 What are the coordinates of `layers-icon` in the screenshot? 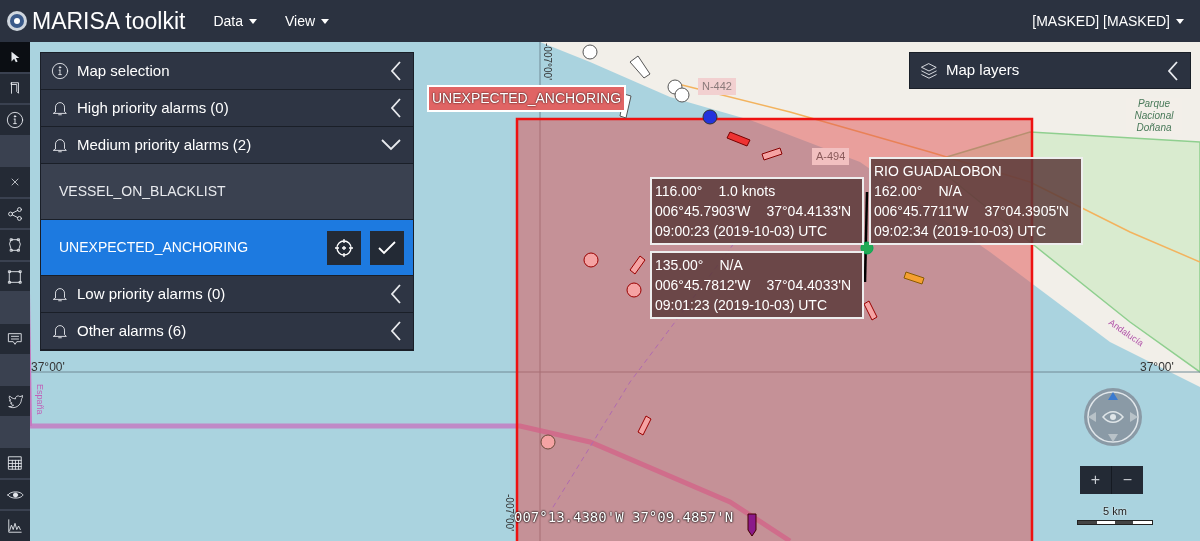 It's located at (929, 70).